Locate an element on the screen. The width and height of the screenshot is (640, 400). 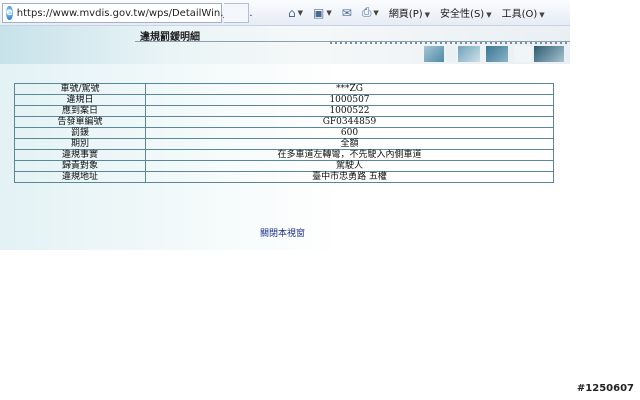
row-value: 1000507 is located at coordinates (349, 100).